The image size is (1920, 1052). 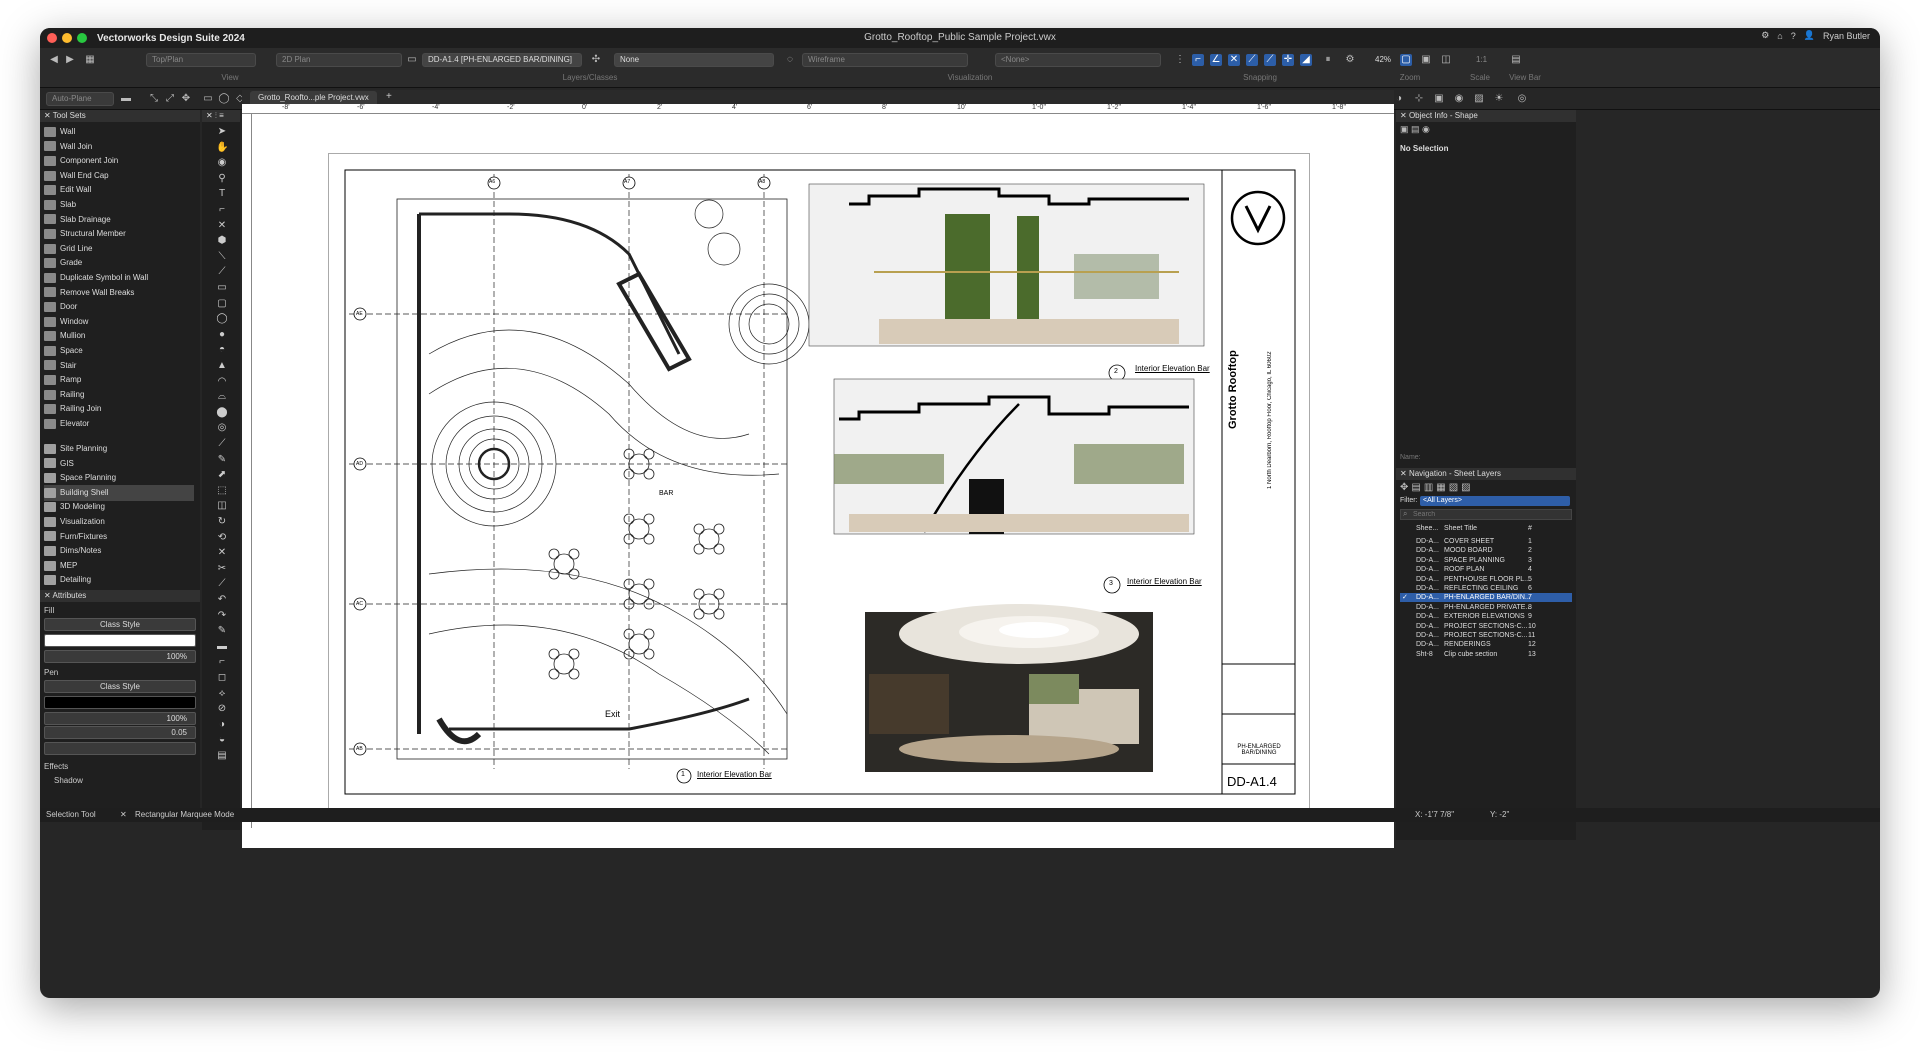 What do you see at coordinates (186, 99) in the screenshot?
I see `move-mode-icon: ✥` at bounding box center [186, 99].